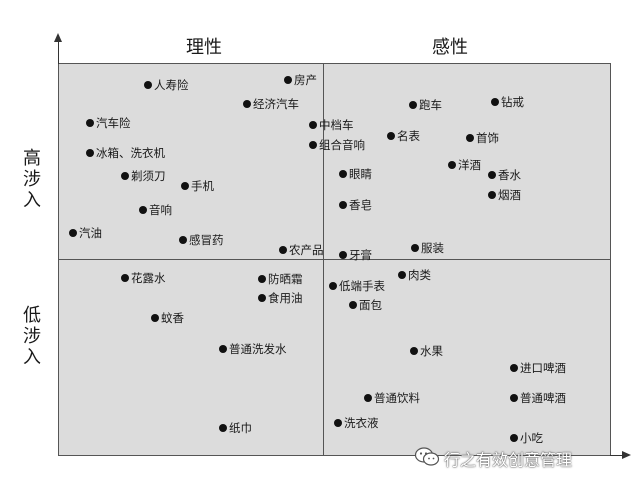  Describe the element at coordinates (148, 176) in the screenshot. I see `product-label: 剃须刀` at that location.